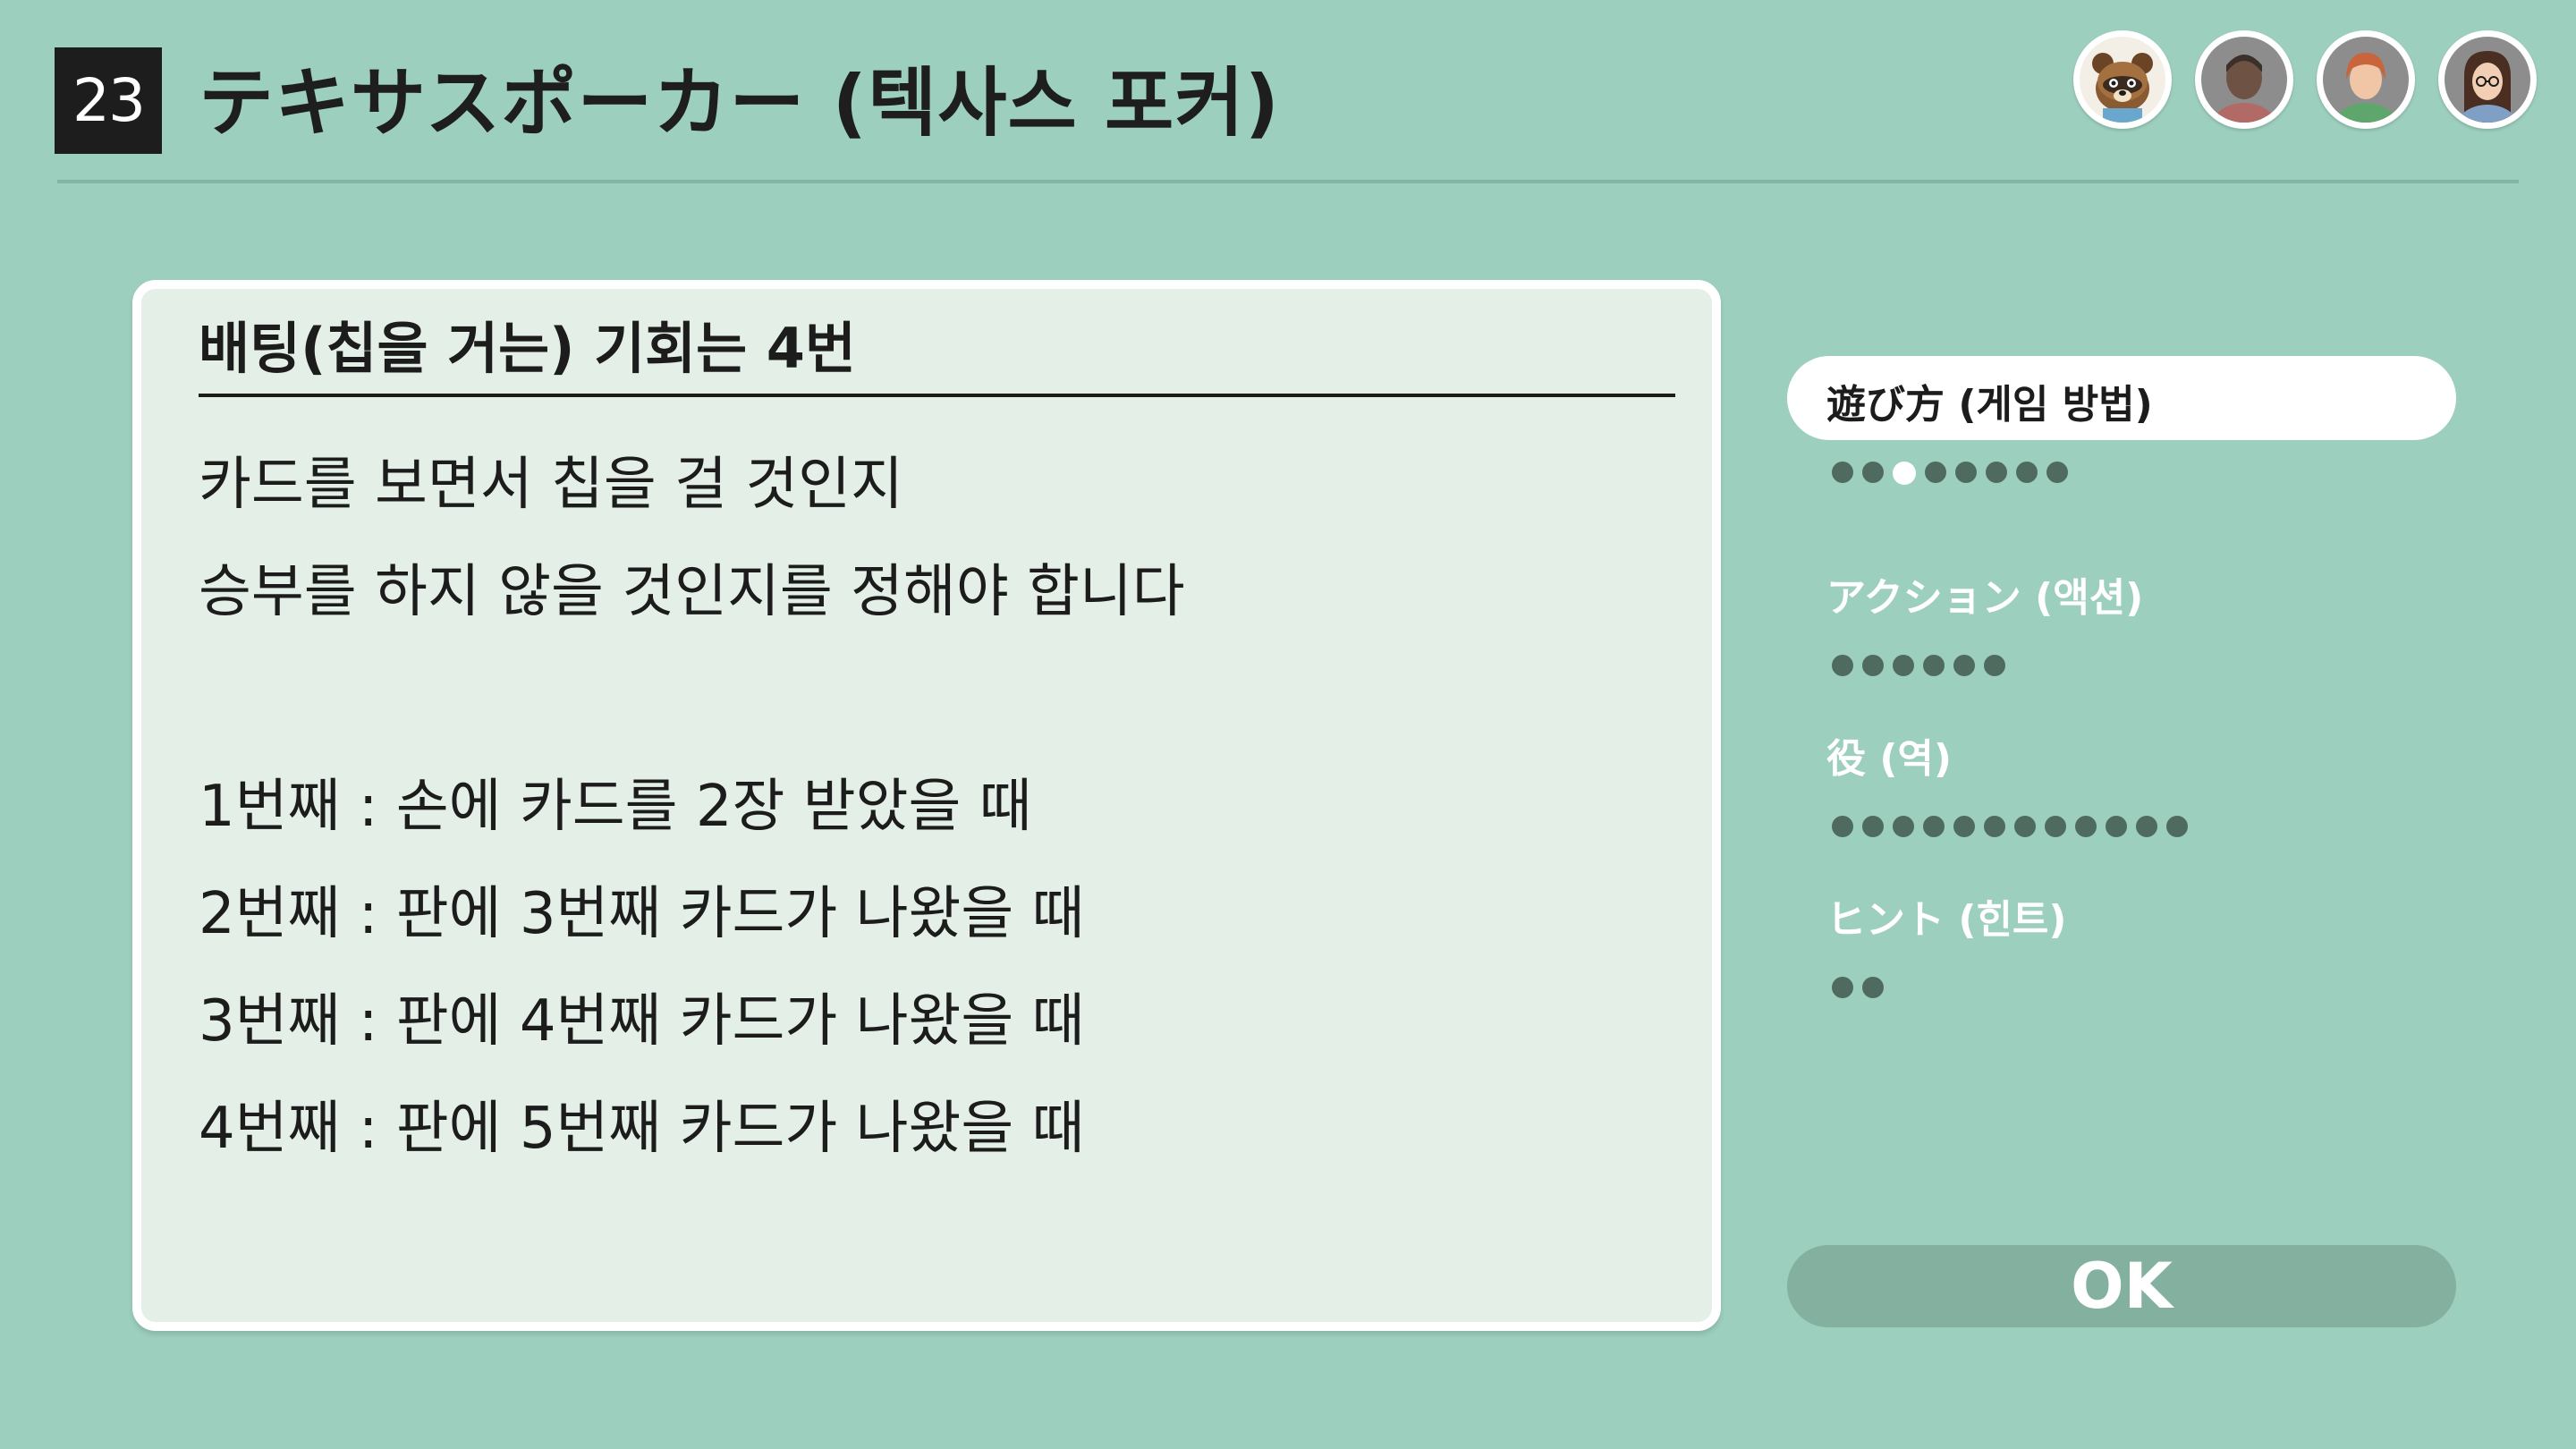  I want to click on section-nav: 遊び方 (게임 방법) アクション (액션) 役 (역) ヒント (힌트), so click(2121, 678).